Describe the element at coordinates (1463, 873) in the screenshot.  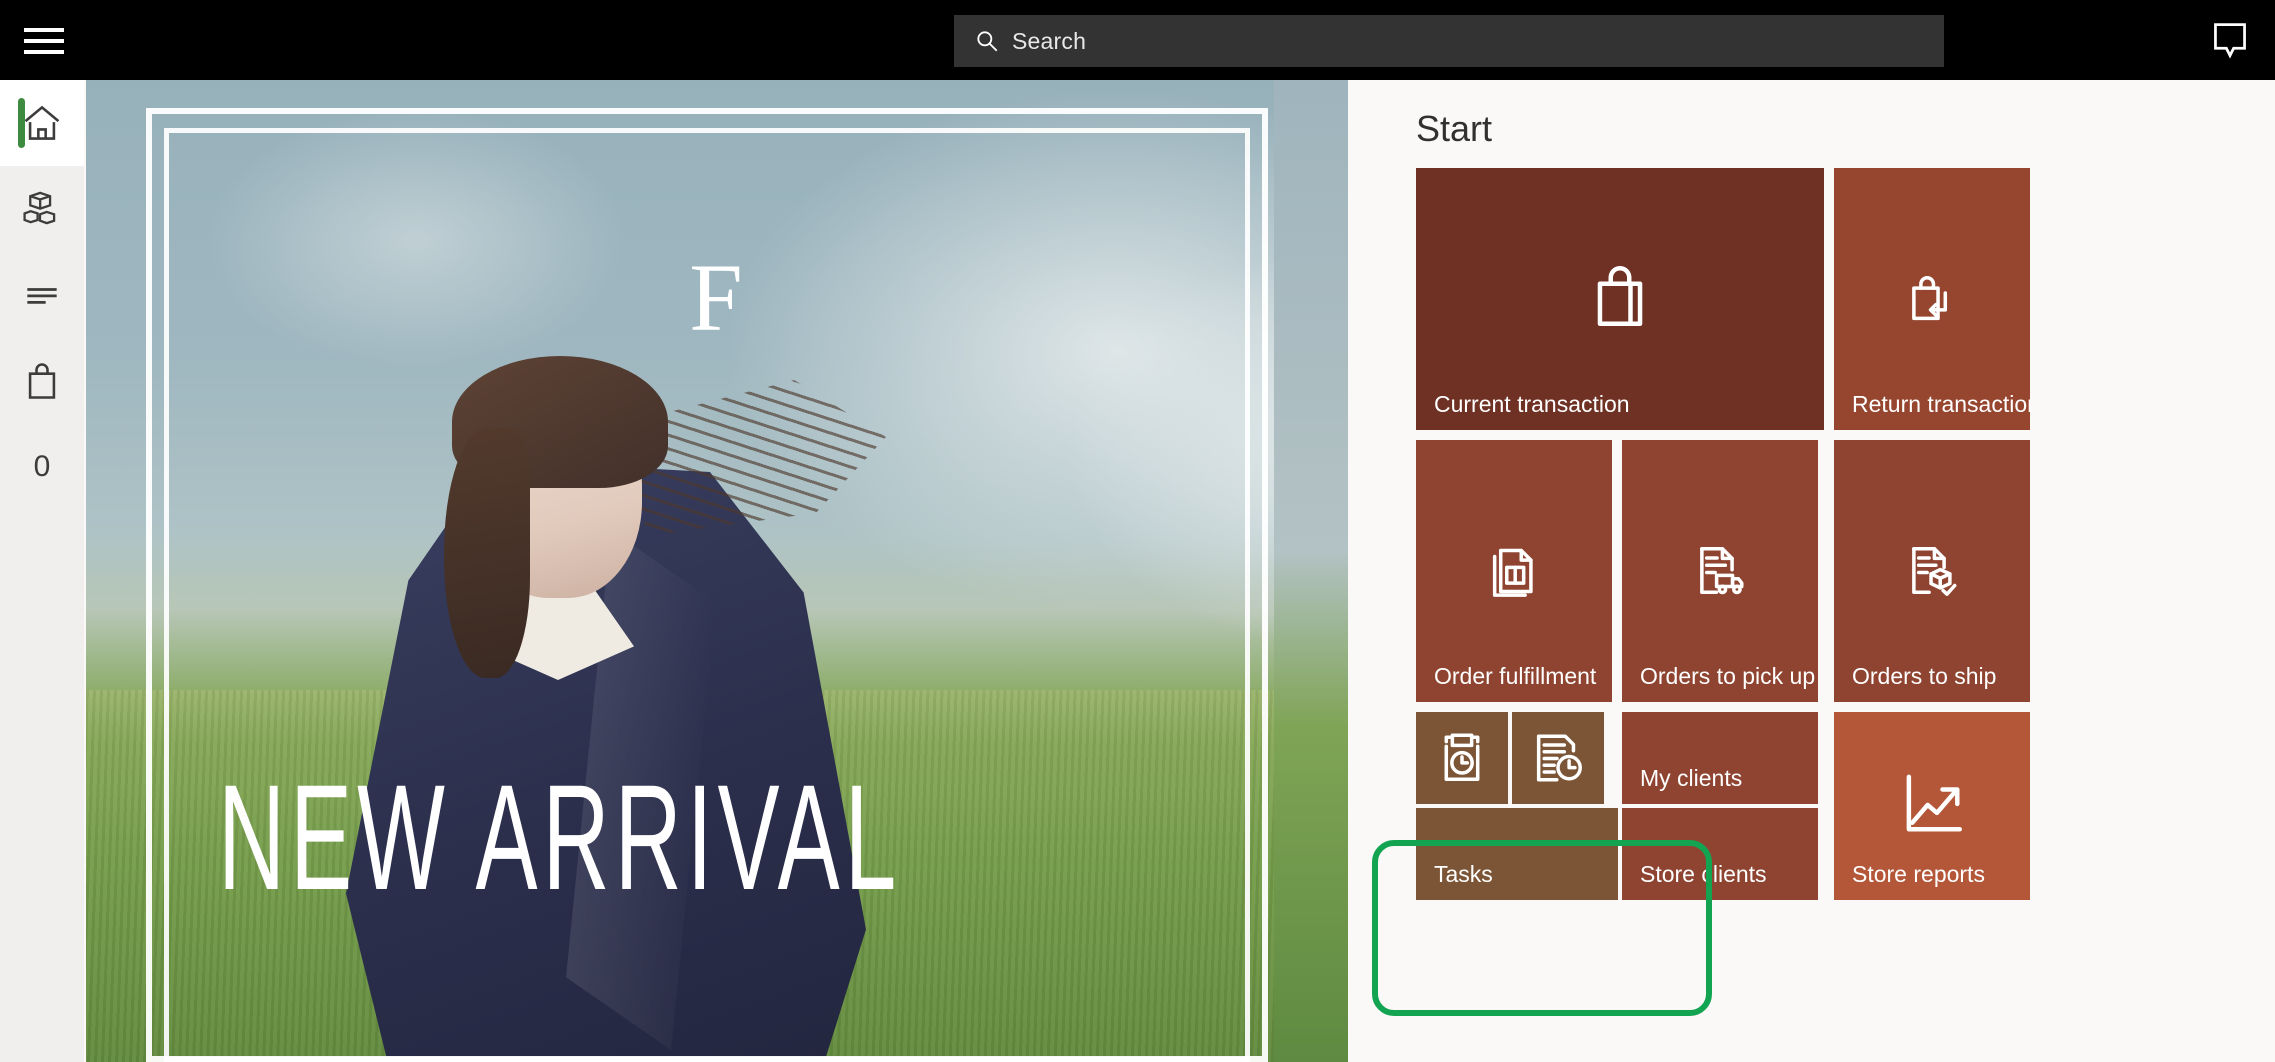
I see `tile-label: Tasks` at that location.